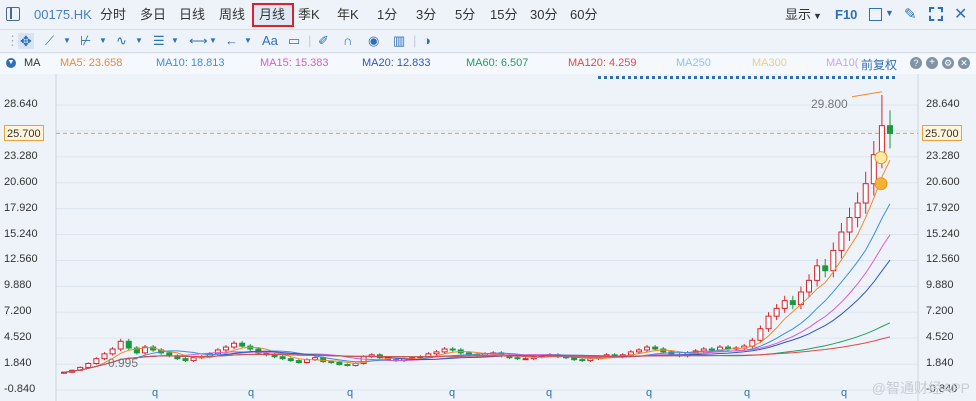  Describe the element at coordinates (387, 15) in the screenshot. I see `period-tab-1min: 1分` at that location.